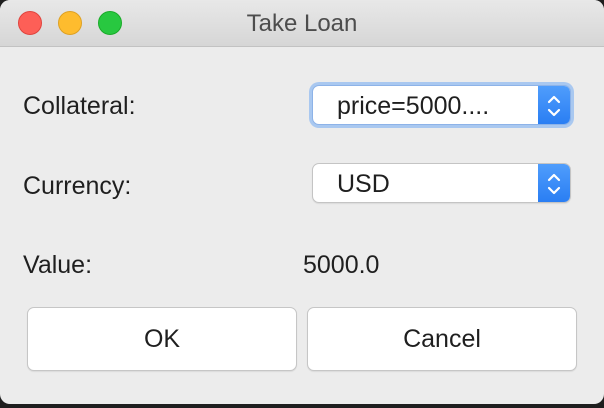 The image size is (604, 408). Describe the element at coordinates (442, 339) in the screenshot. I see `cancel-button: Cancel` at that location.